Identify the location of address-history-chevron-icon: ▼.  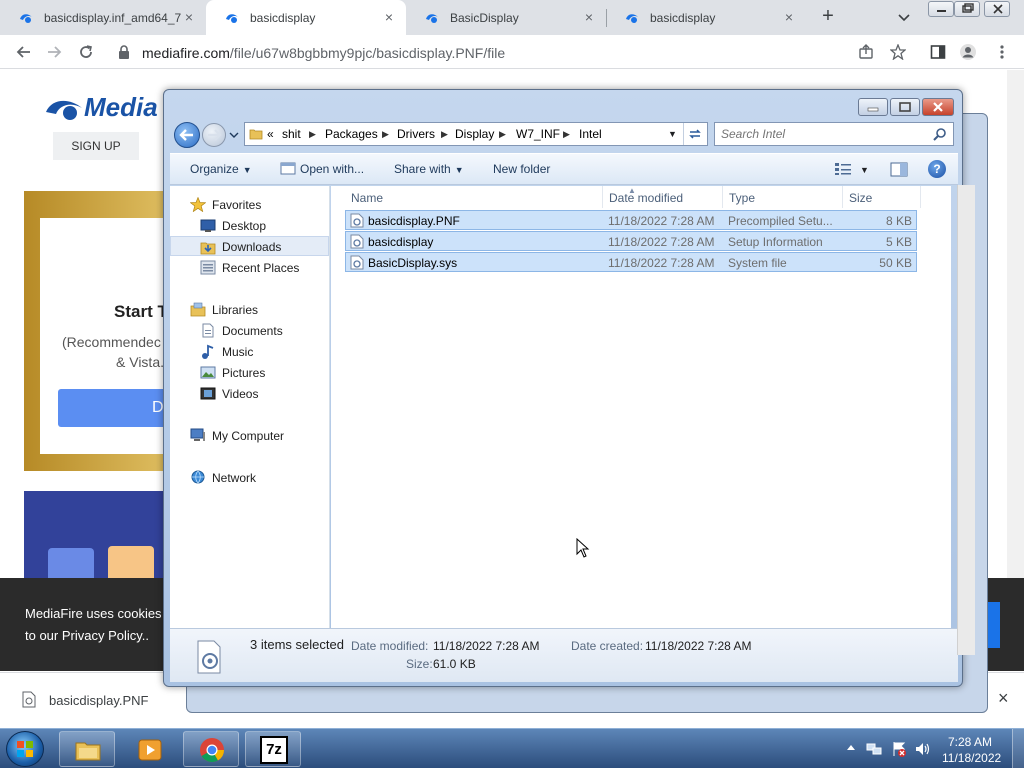
(673, 134).